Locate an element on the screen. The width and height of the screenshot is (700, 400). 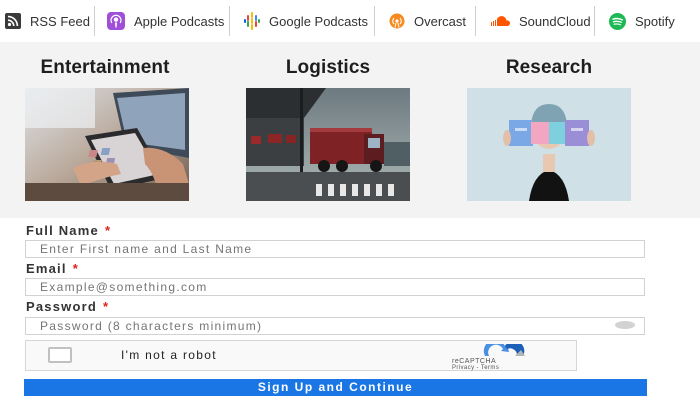
apple-podcasts-label: Apple Podcasts is located at coordinates (179, 21).